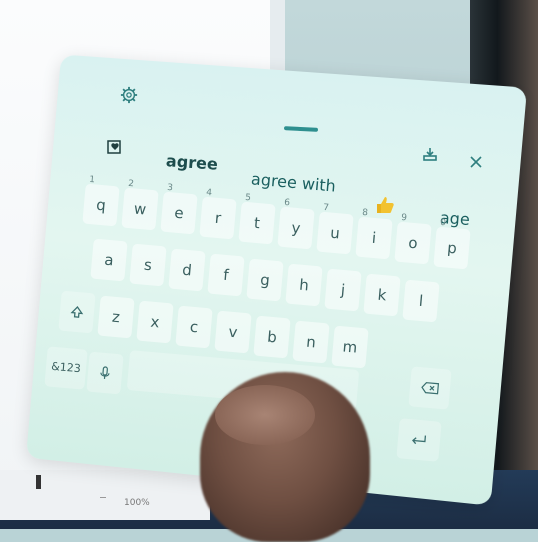 Image resolution: width=538 pixels, height=542 pixels. I want to click on key-l: l, so click(420, 301).